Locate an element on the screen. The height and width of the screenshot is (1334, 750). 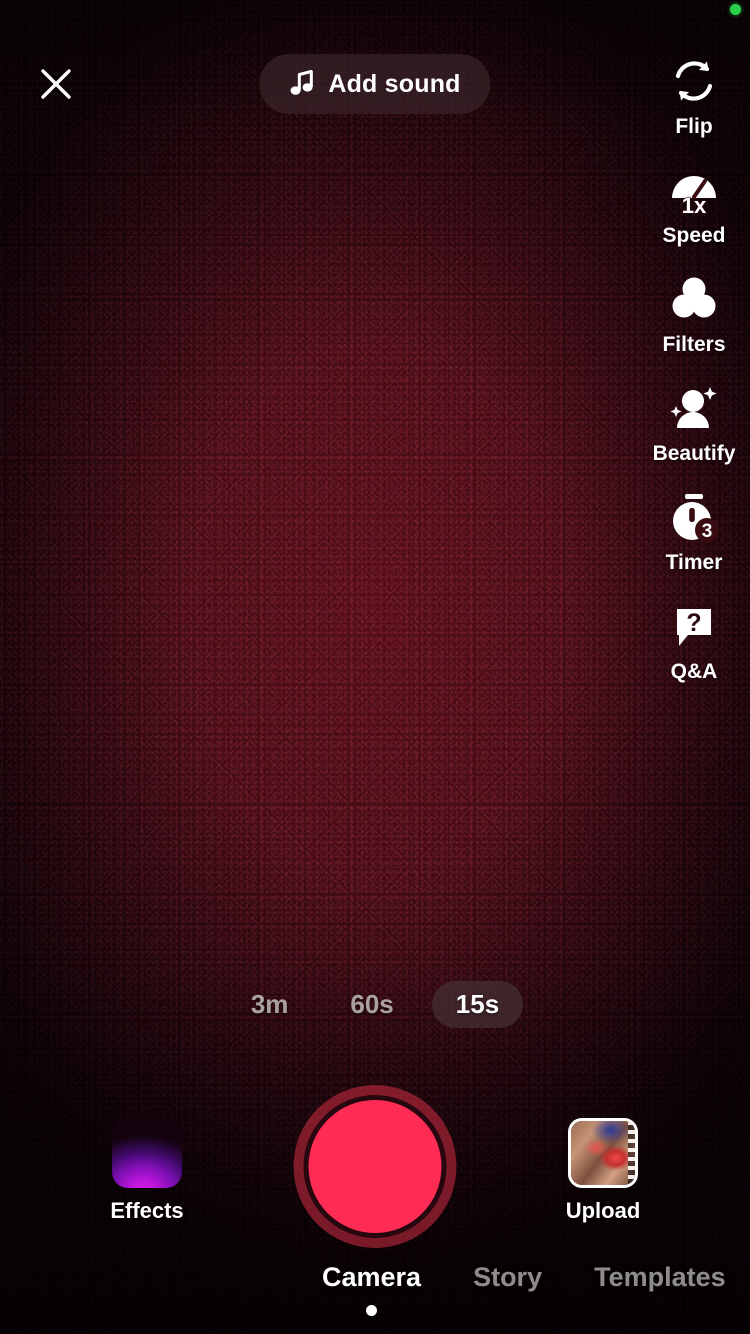
rail-label-speed: Speed is located at coordinates (694, 235).